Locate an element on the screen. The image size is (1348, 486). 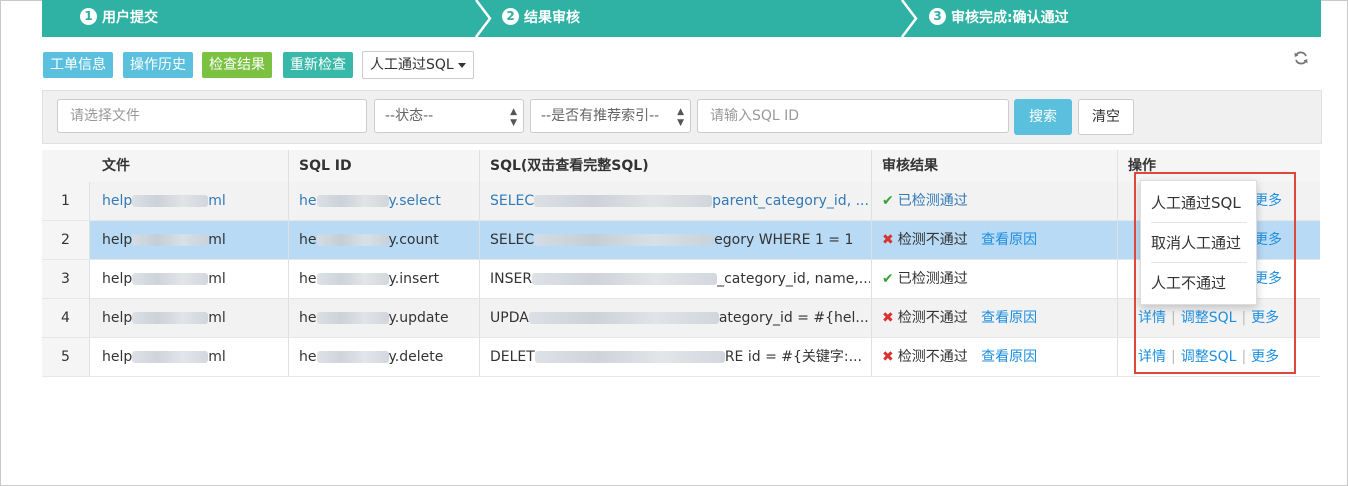
manual-pass-dropdown-button: 人工通过SQL is located at coordinates (418, 65).